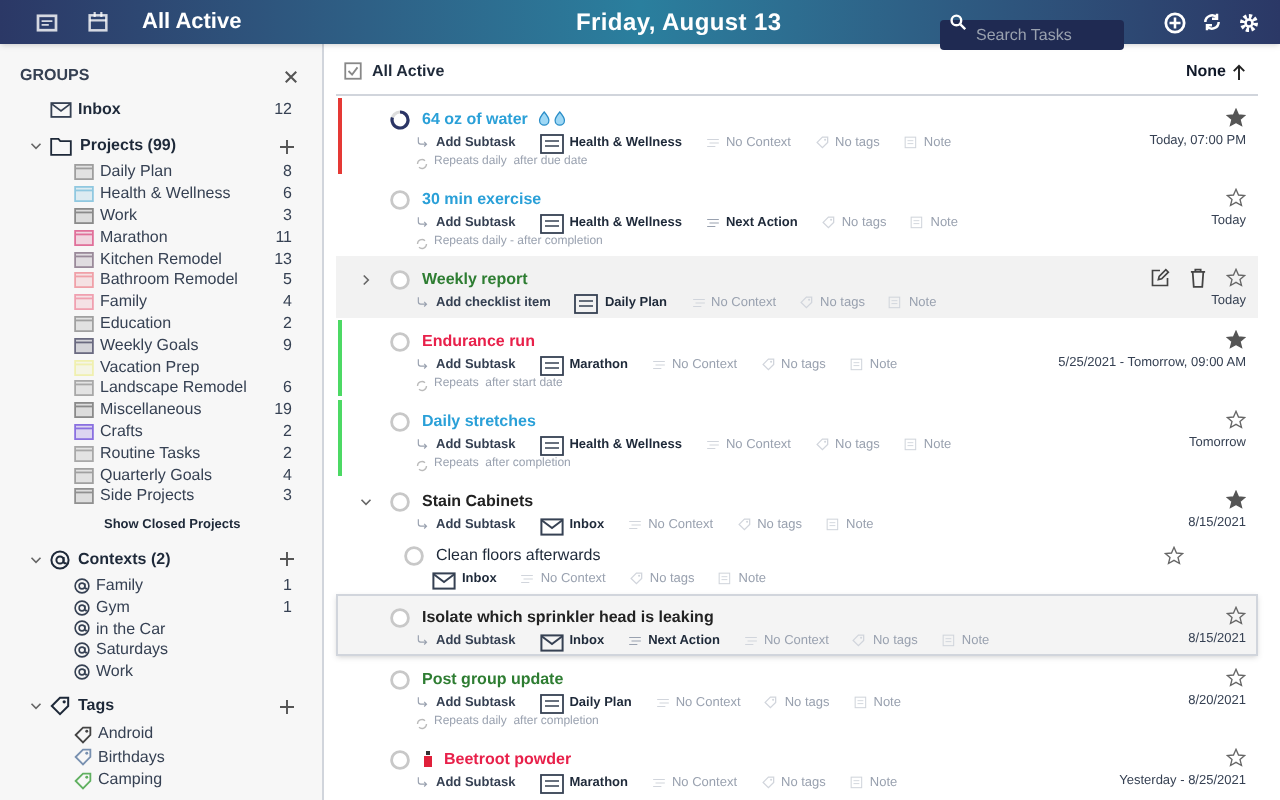 The image size is (1280, 800). I want to click on item-count: 13, so click(283, 259).